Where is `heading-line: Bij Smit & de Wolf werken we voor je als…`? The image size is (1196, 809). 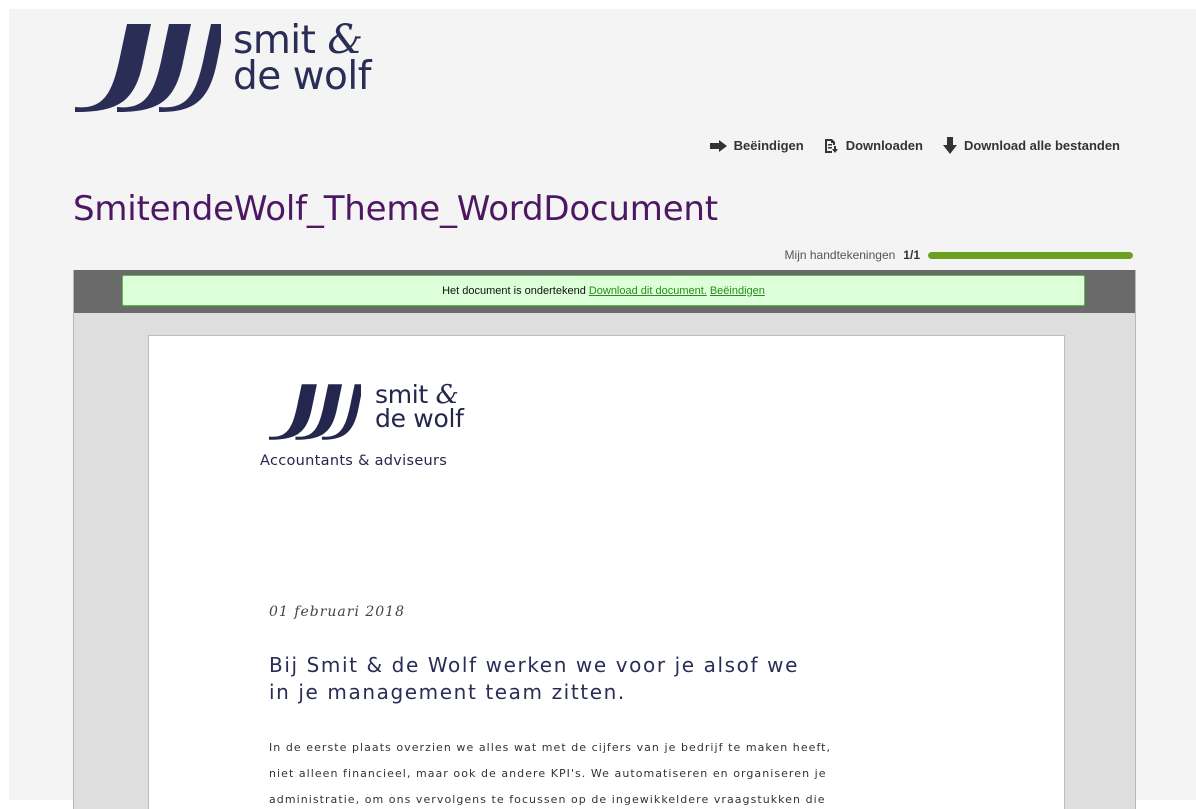 heading-line: Bij Smit & de Wolf werken we voor je als… is located at coordinates (534, 665).